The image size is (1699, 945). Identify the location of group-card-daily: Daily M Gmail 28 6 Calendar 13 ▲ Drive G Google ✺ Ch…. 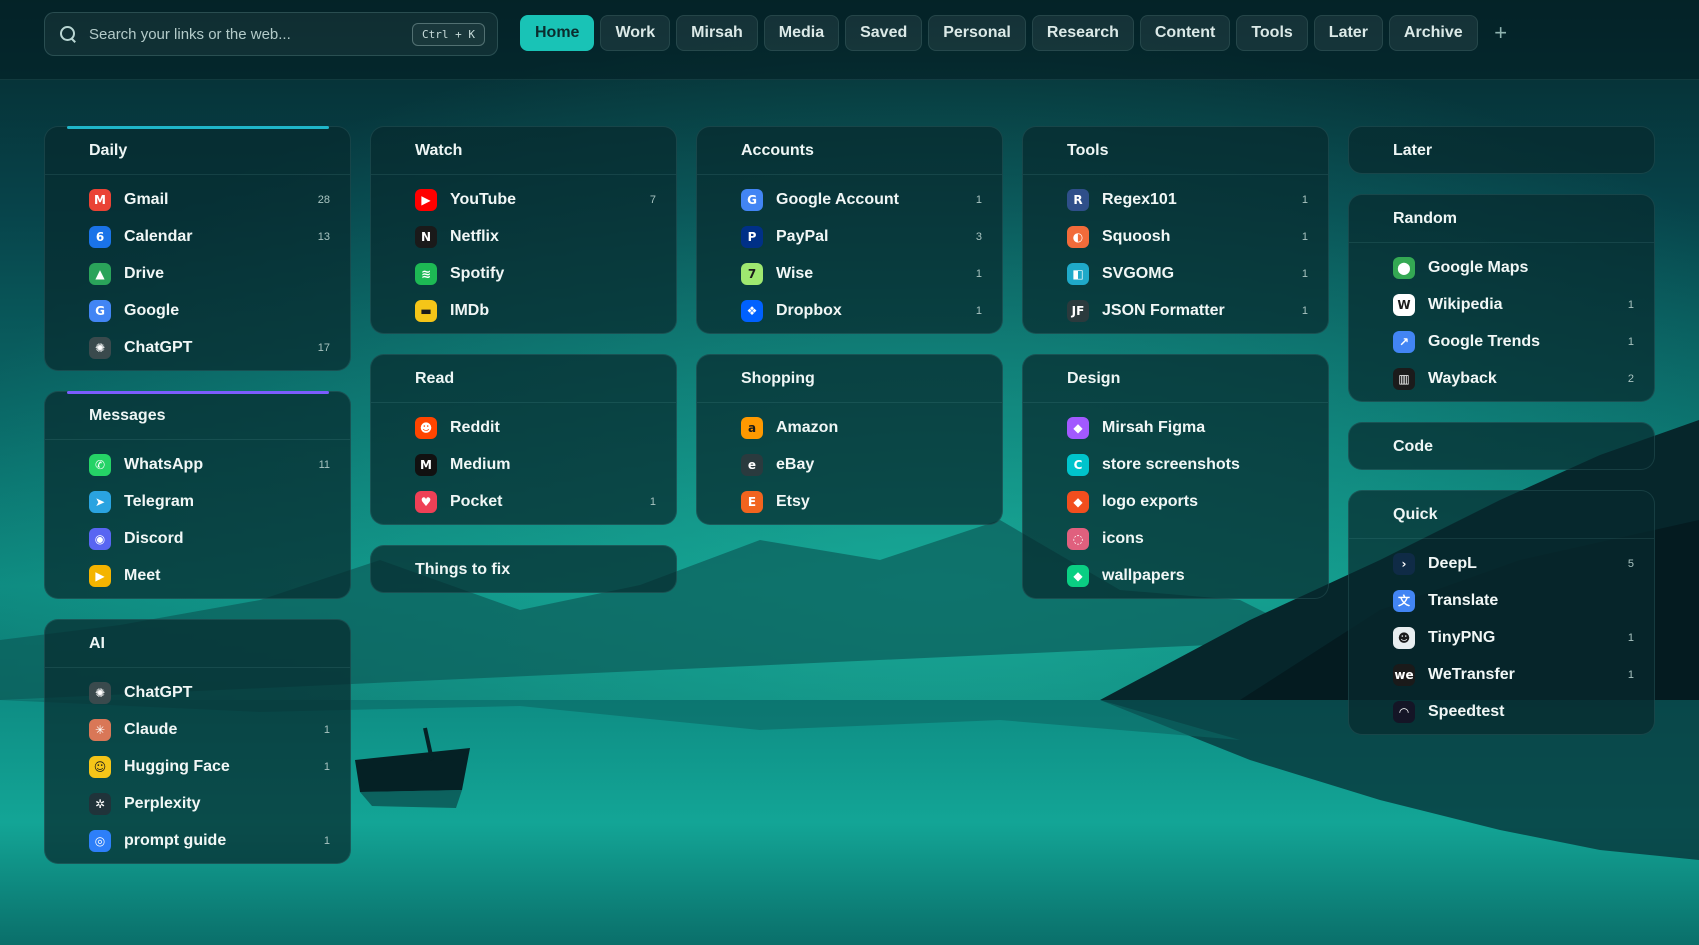
(197, 248).